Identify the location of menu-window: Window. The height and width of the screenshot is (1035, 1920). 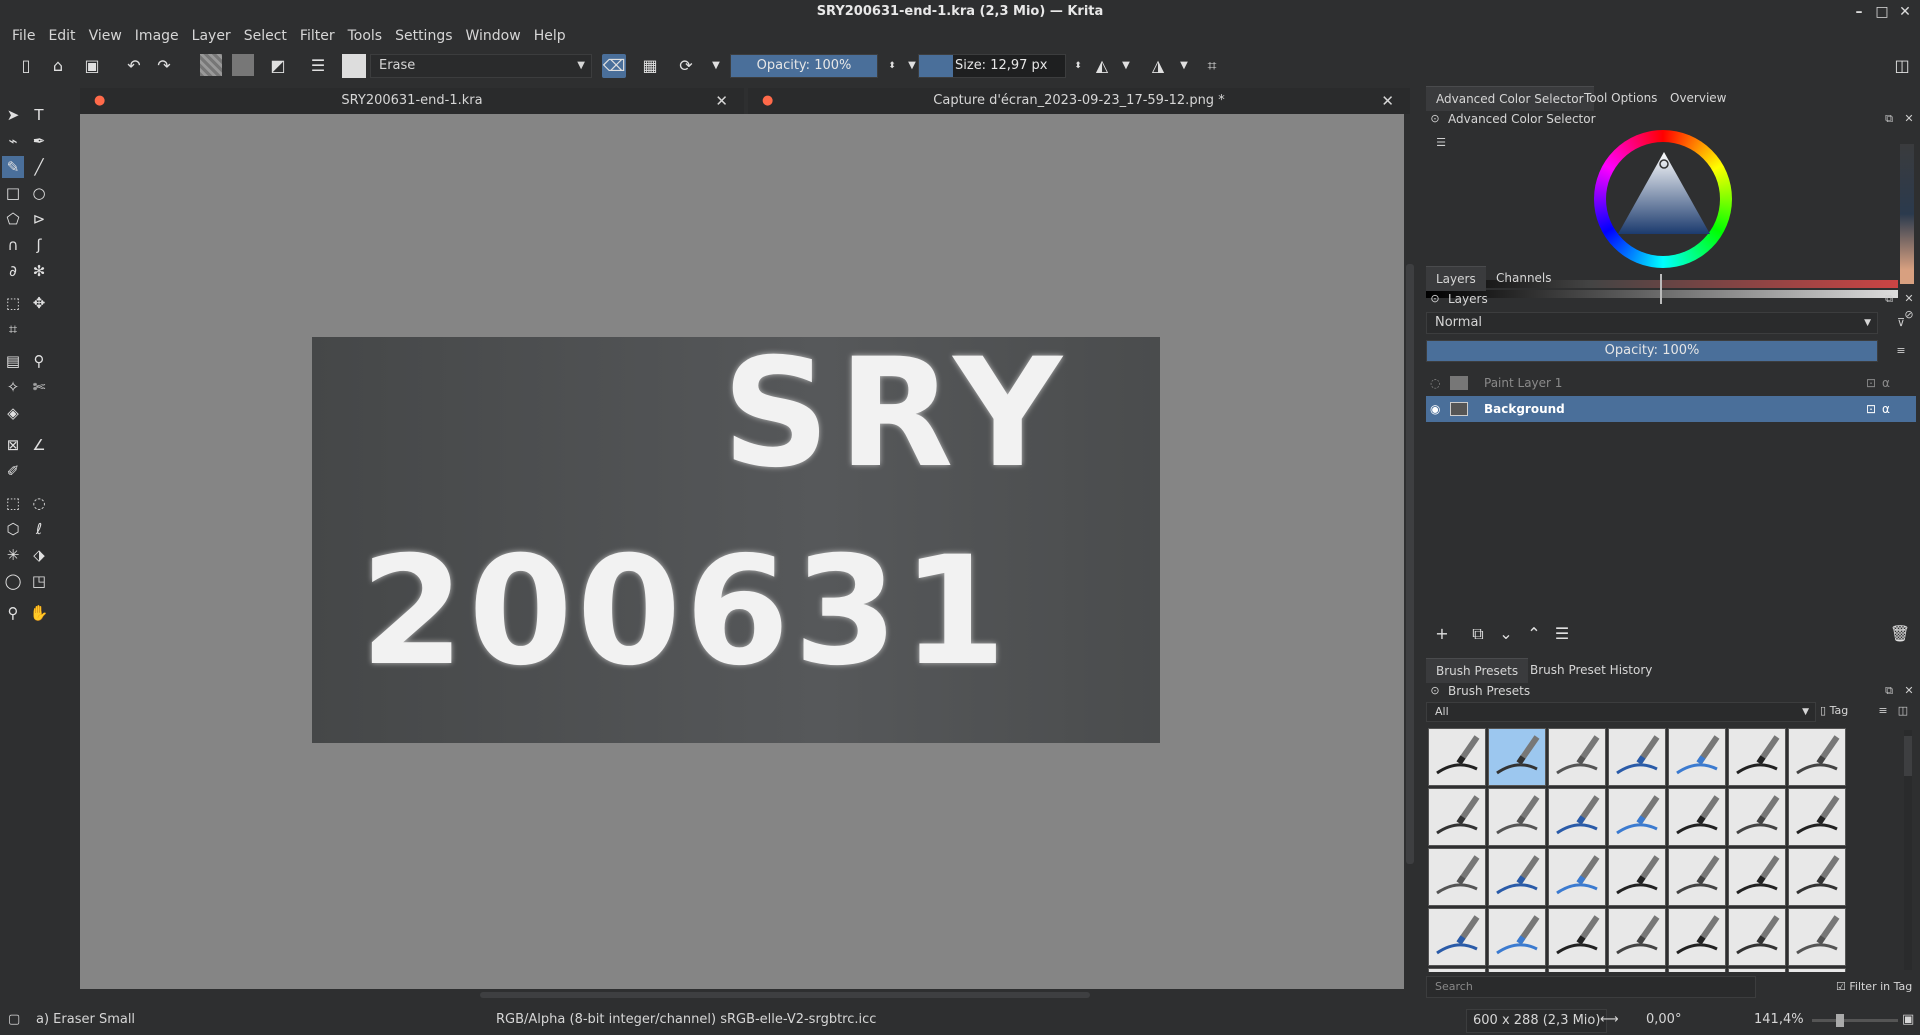
(493, 36).